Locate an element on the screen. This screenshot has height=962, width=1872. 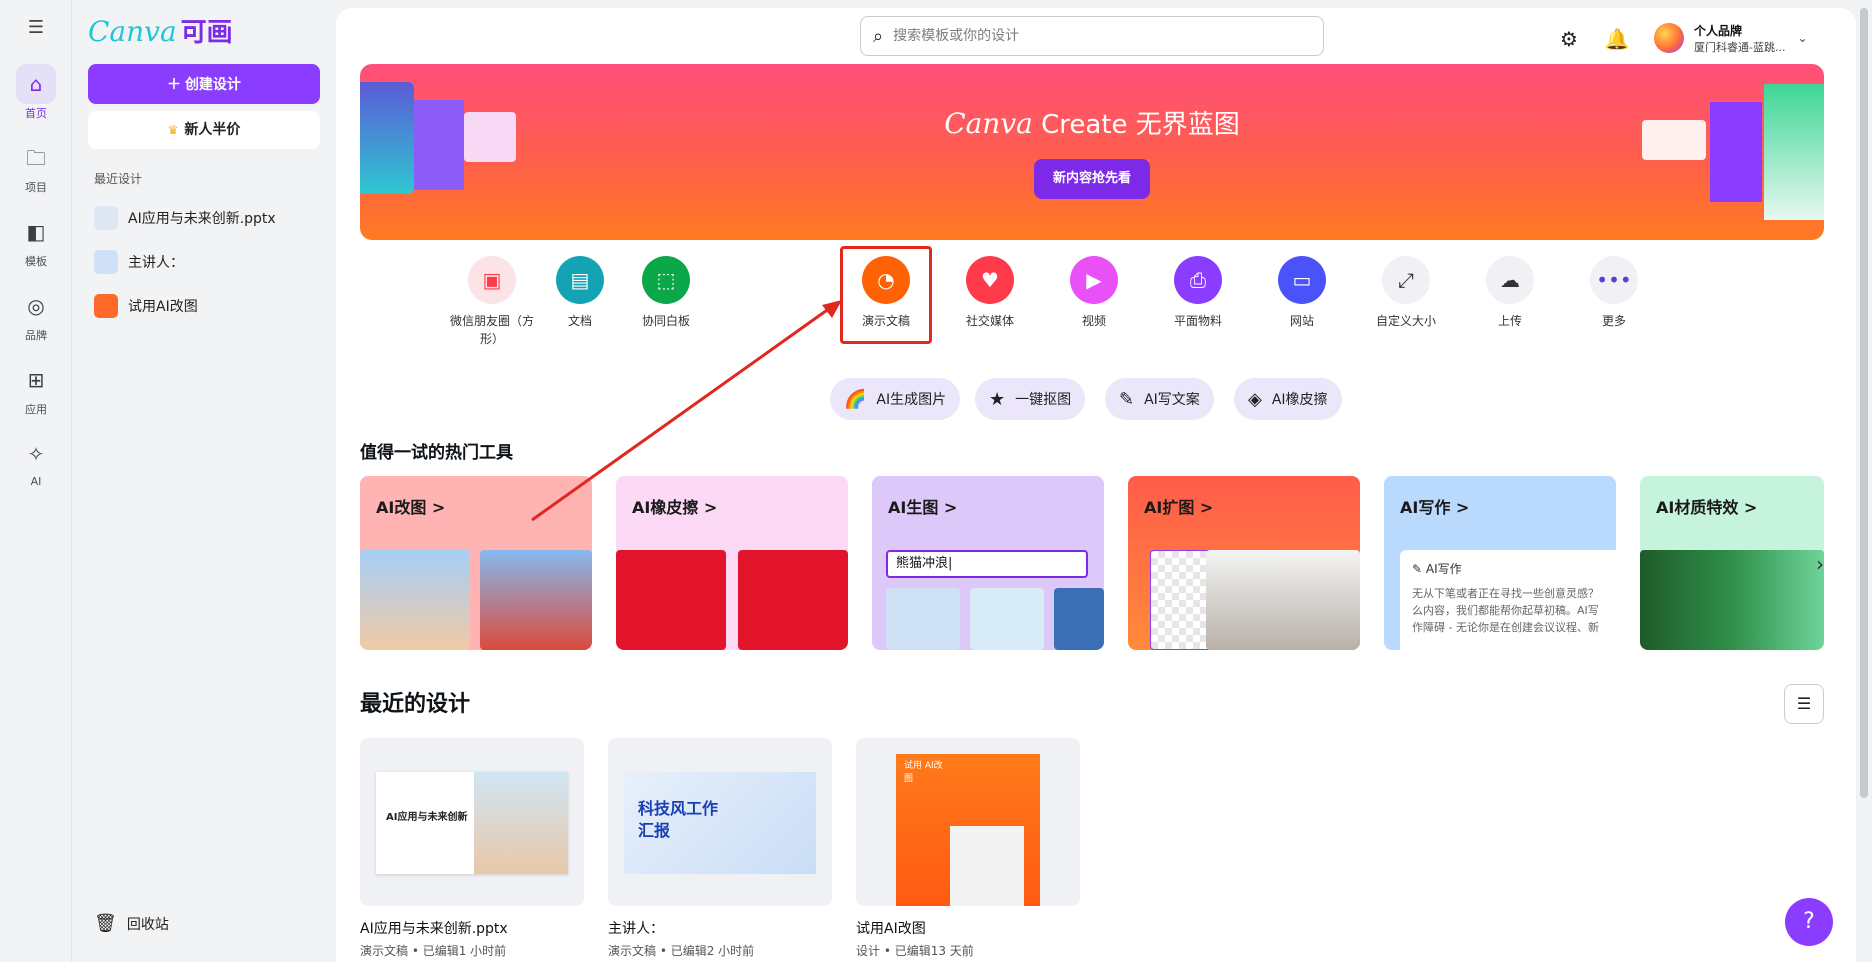
magic-wand-icon: ✎ is located at coordinates (1127, 399).